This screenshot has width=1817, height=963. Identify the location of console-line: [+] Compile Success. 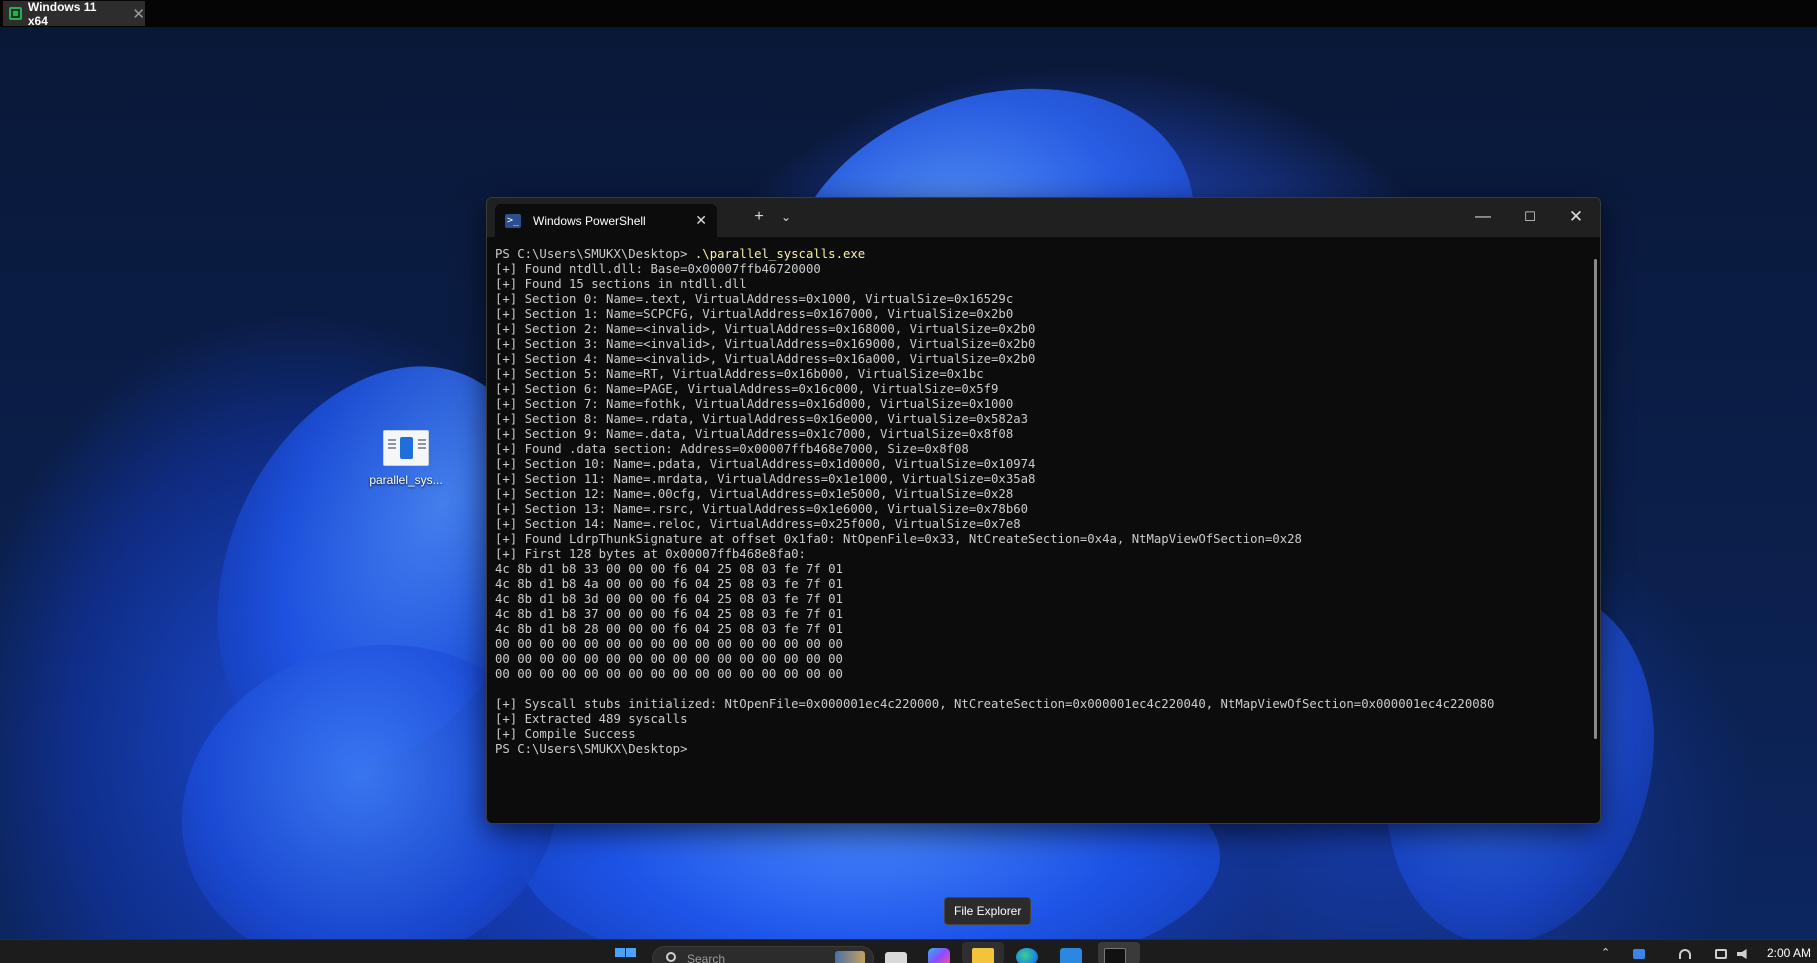
(565, 734).